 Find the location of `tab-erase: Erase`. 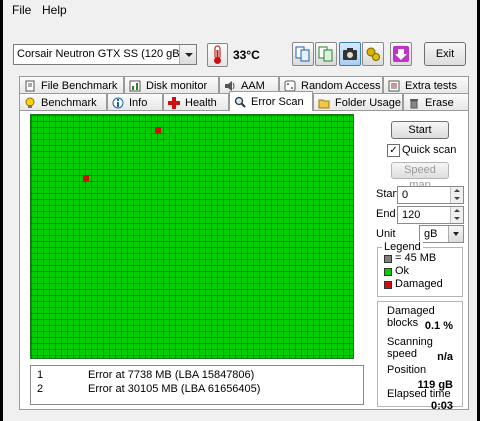

tab-erase: Erase is located at coordinates (436, 102).